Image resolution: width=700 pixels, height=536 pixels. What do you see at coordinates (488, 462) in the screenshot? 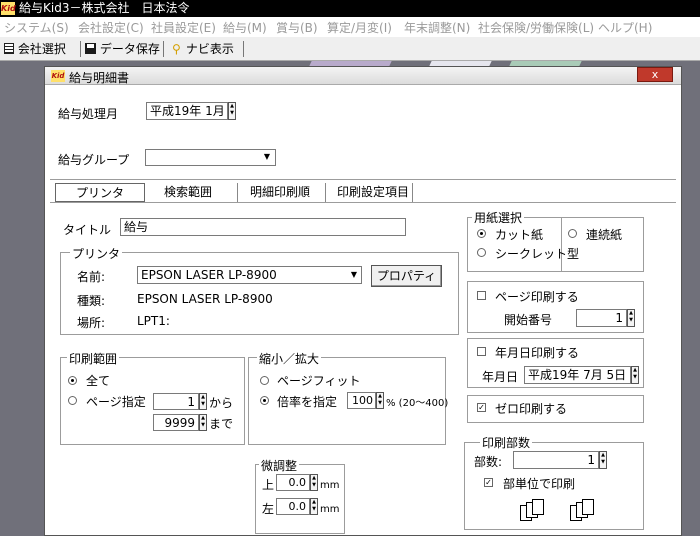
I see `copies-count-label: 部数:` at bounding box center [488, 462].